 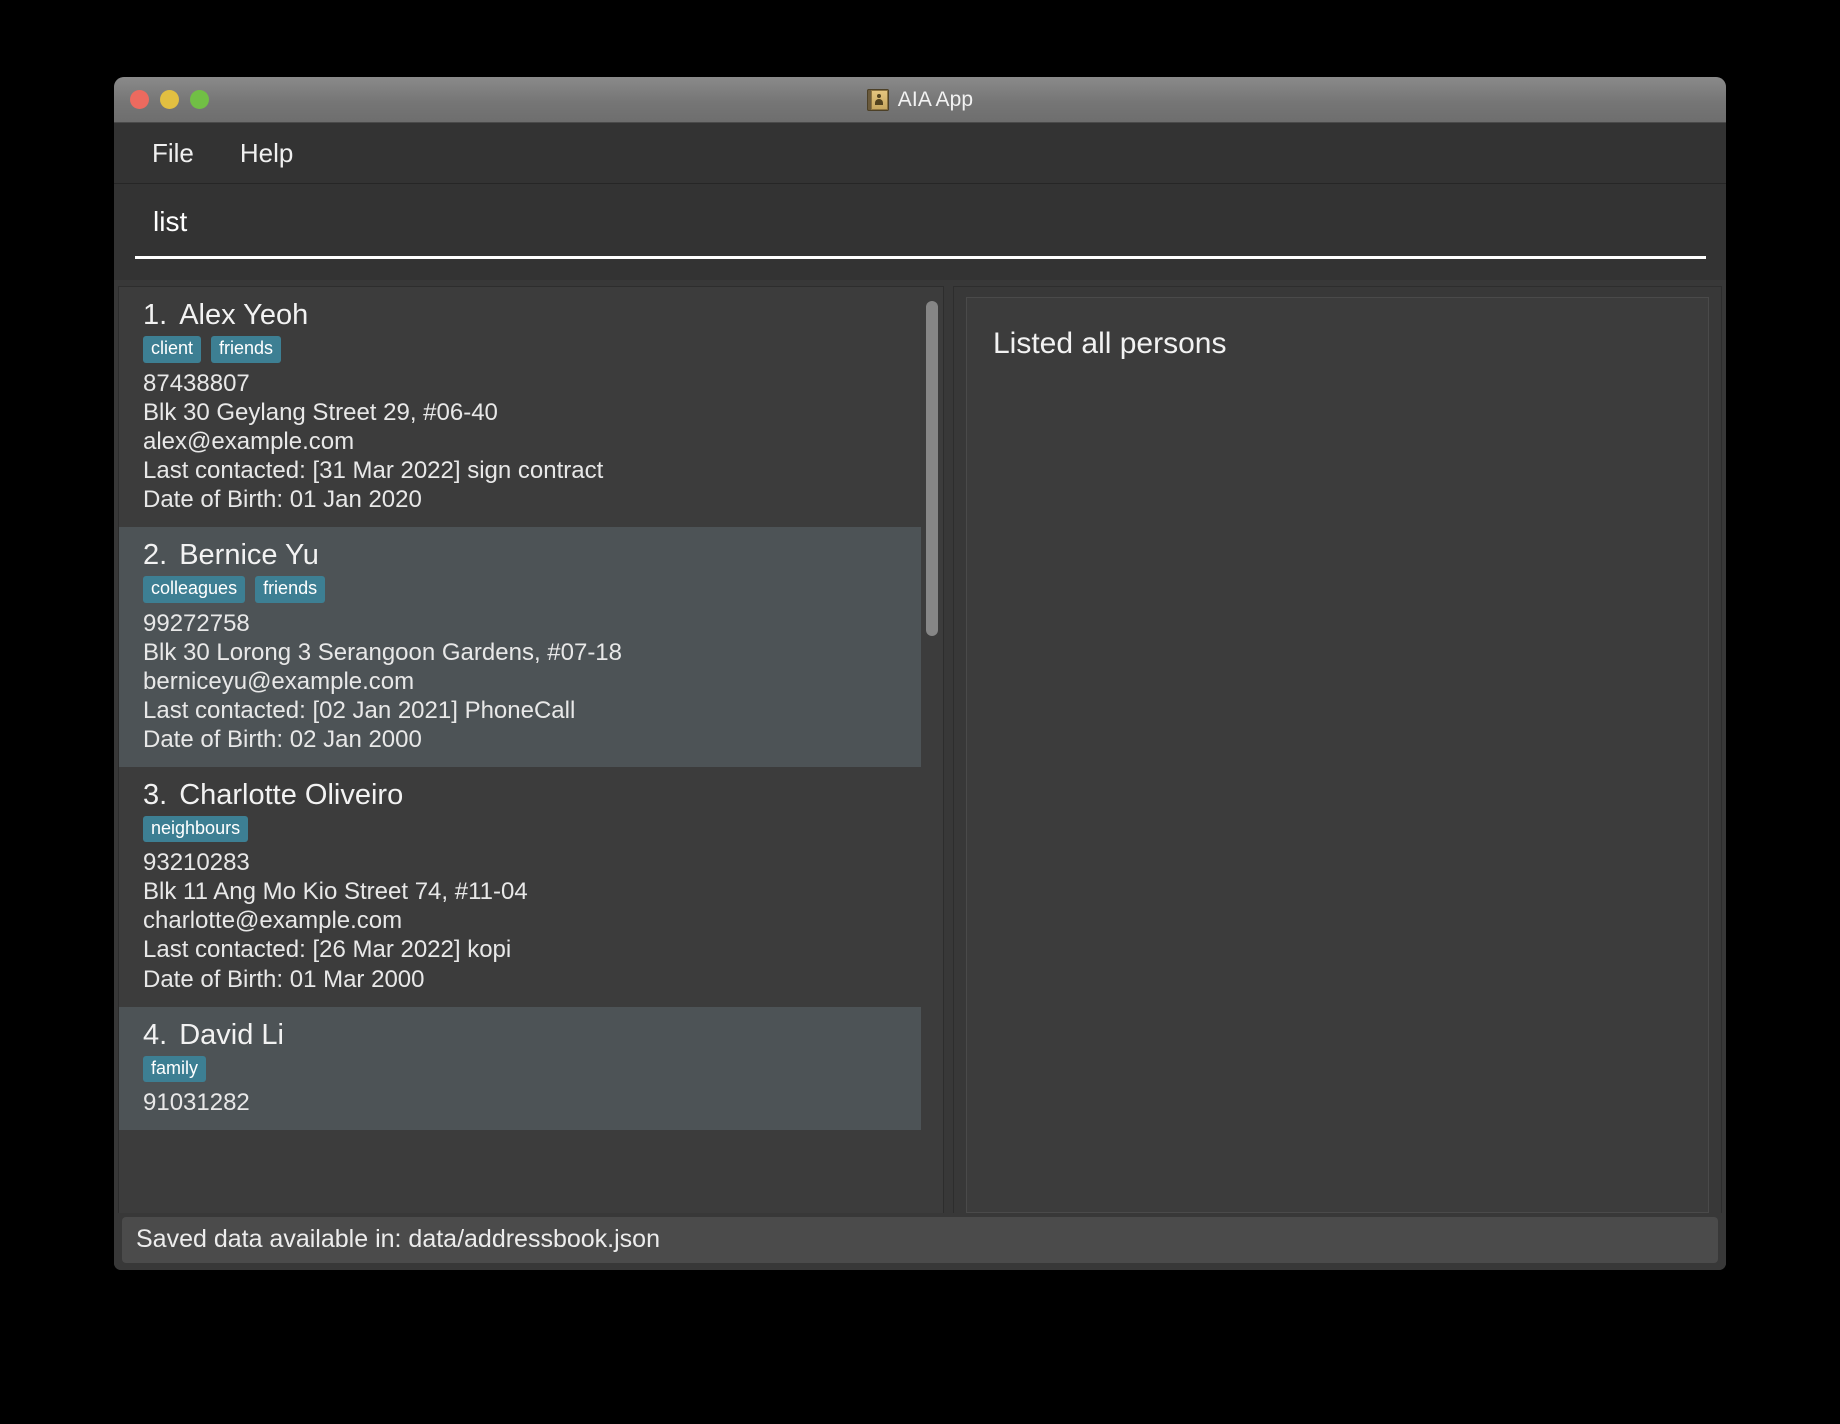 I want to click on person-list-scrollbar, so click(x=932, y=750).